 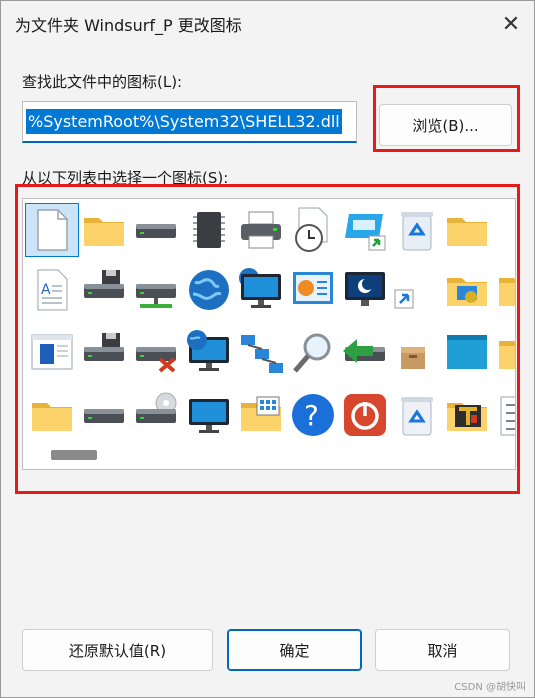 I want to click on help-icon: ?, so click(x=313, y=415).